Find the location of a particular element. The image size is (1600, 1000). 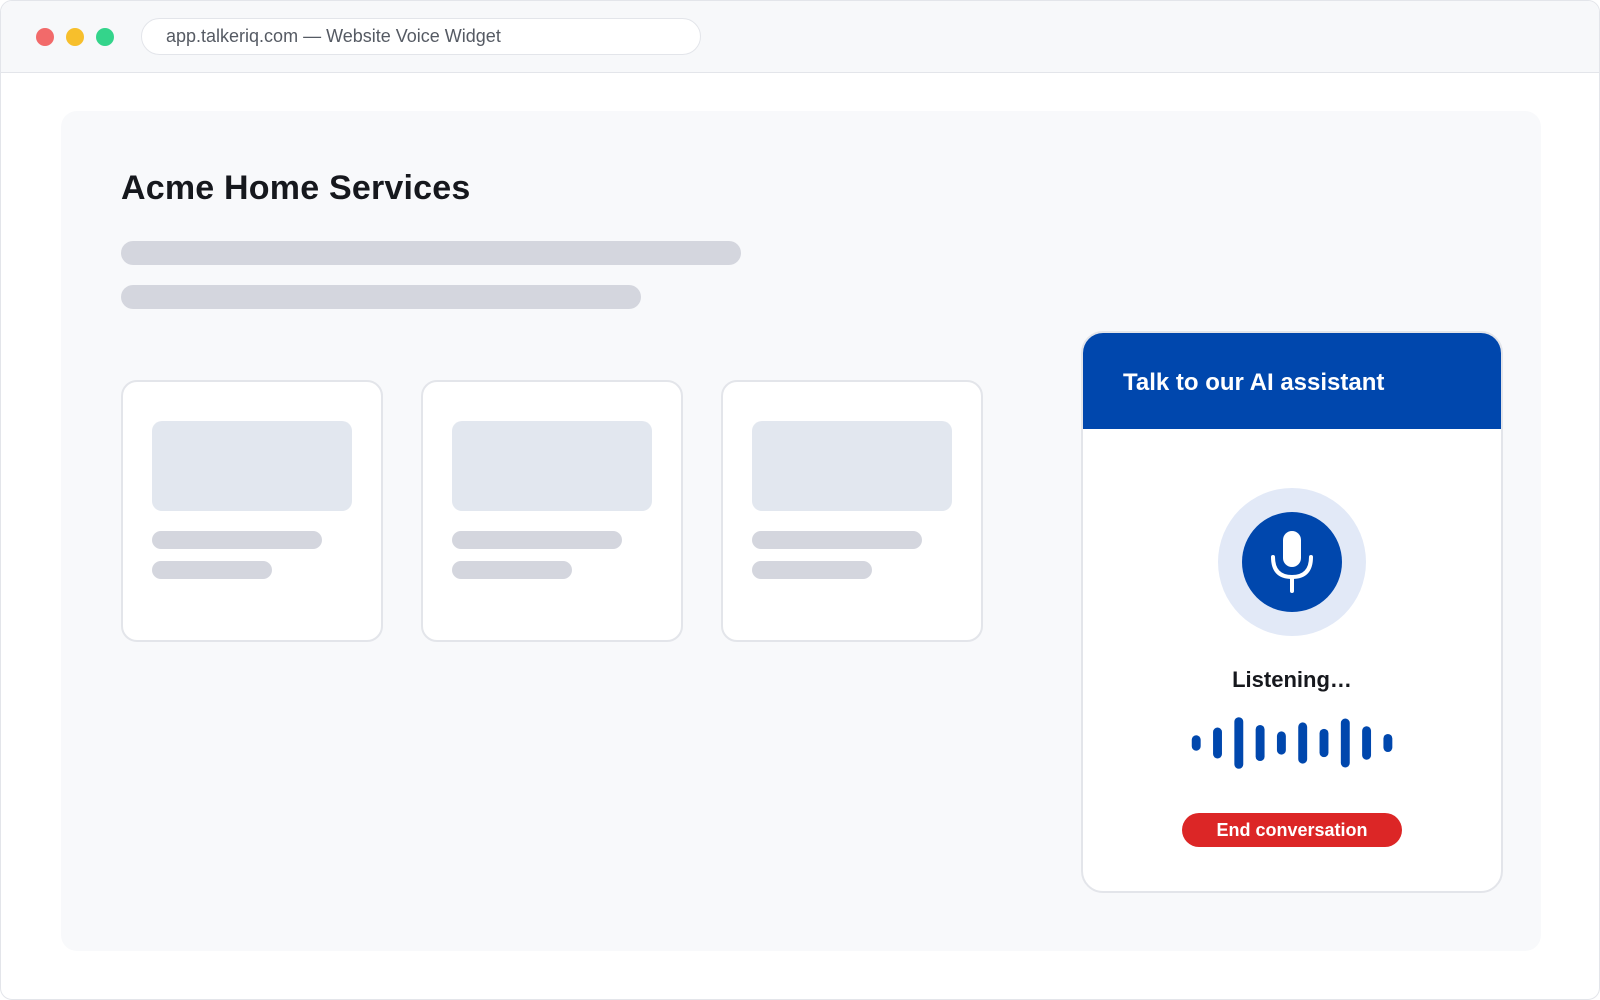

voice-widget-title: Talk to our AI assistant is located at coordinates (1254, 382).